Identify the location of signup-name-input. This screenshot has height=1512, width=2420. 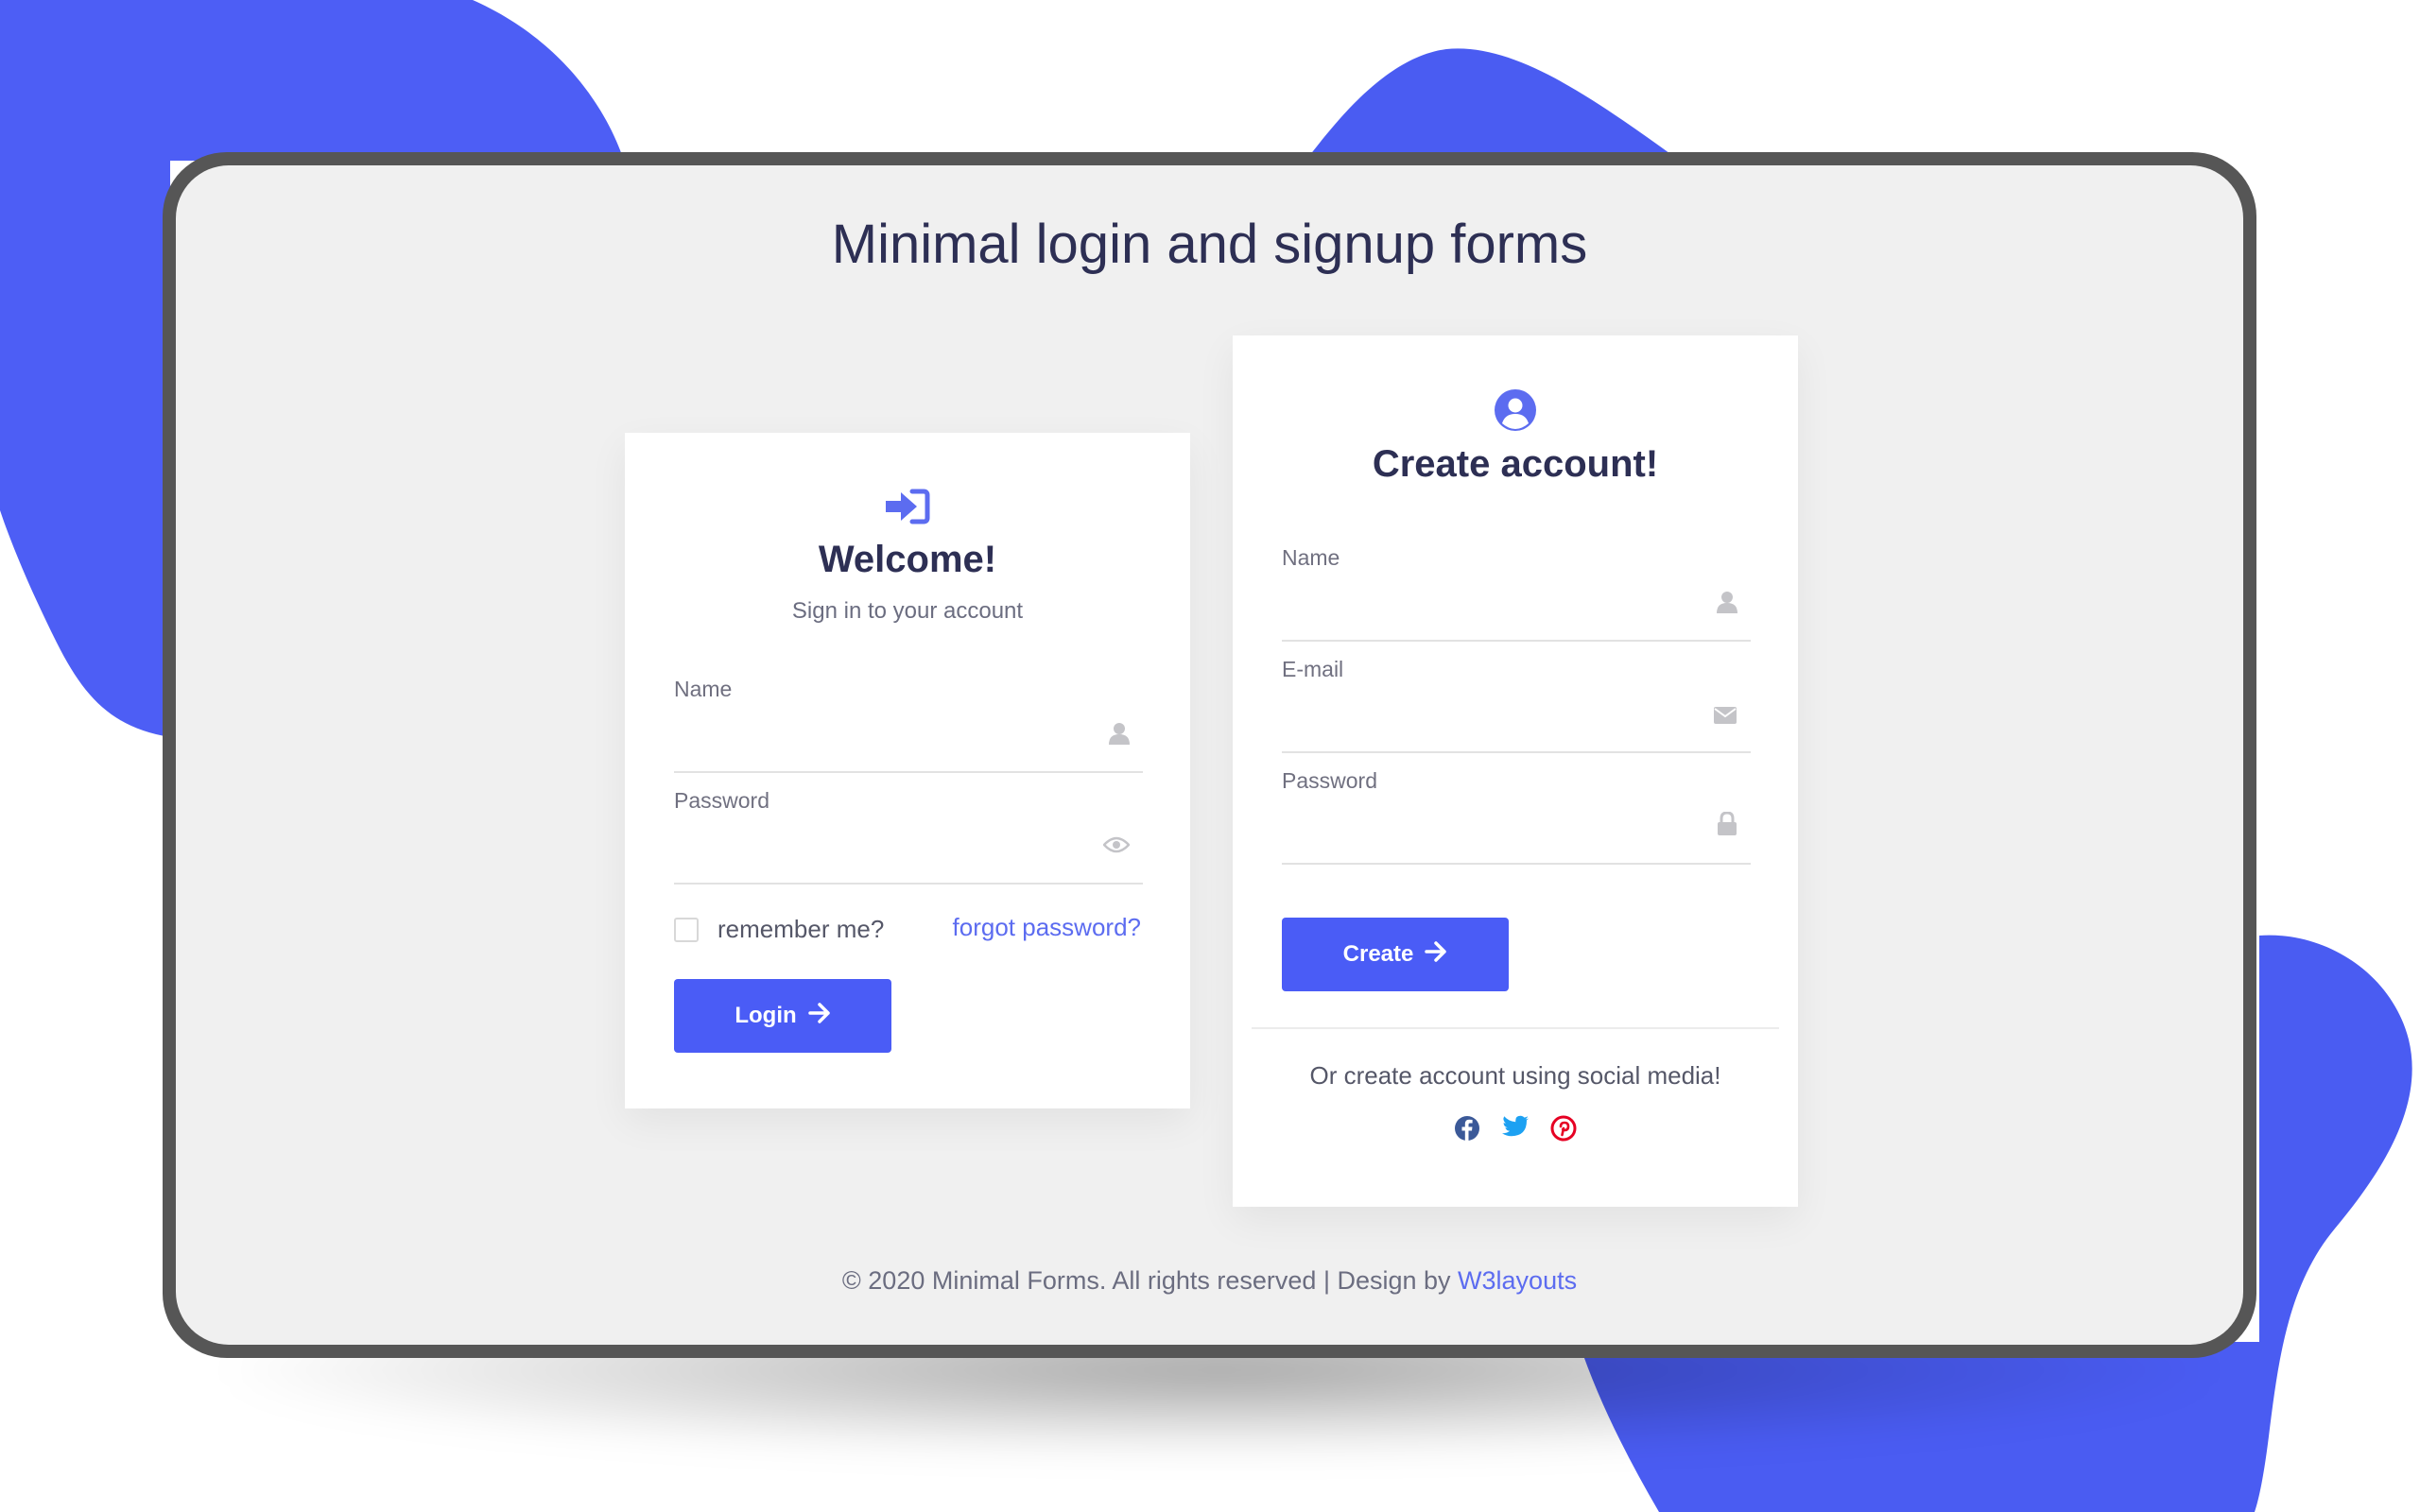
(1499, 600).